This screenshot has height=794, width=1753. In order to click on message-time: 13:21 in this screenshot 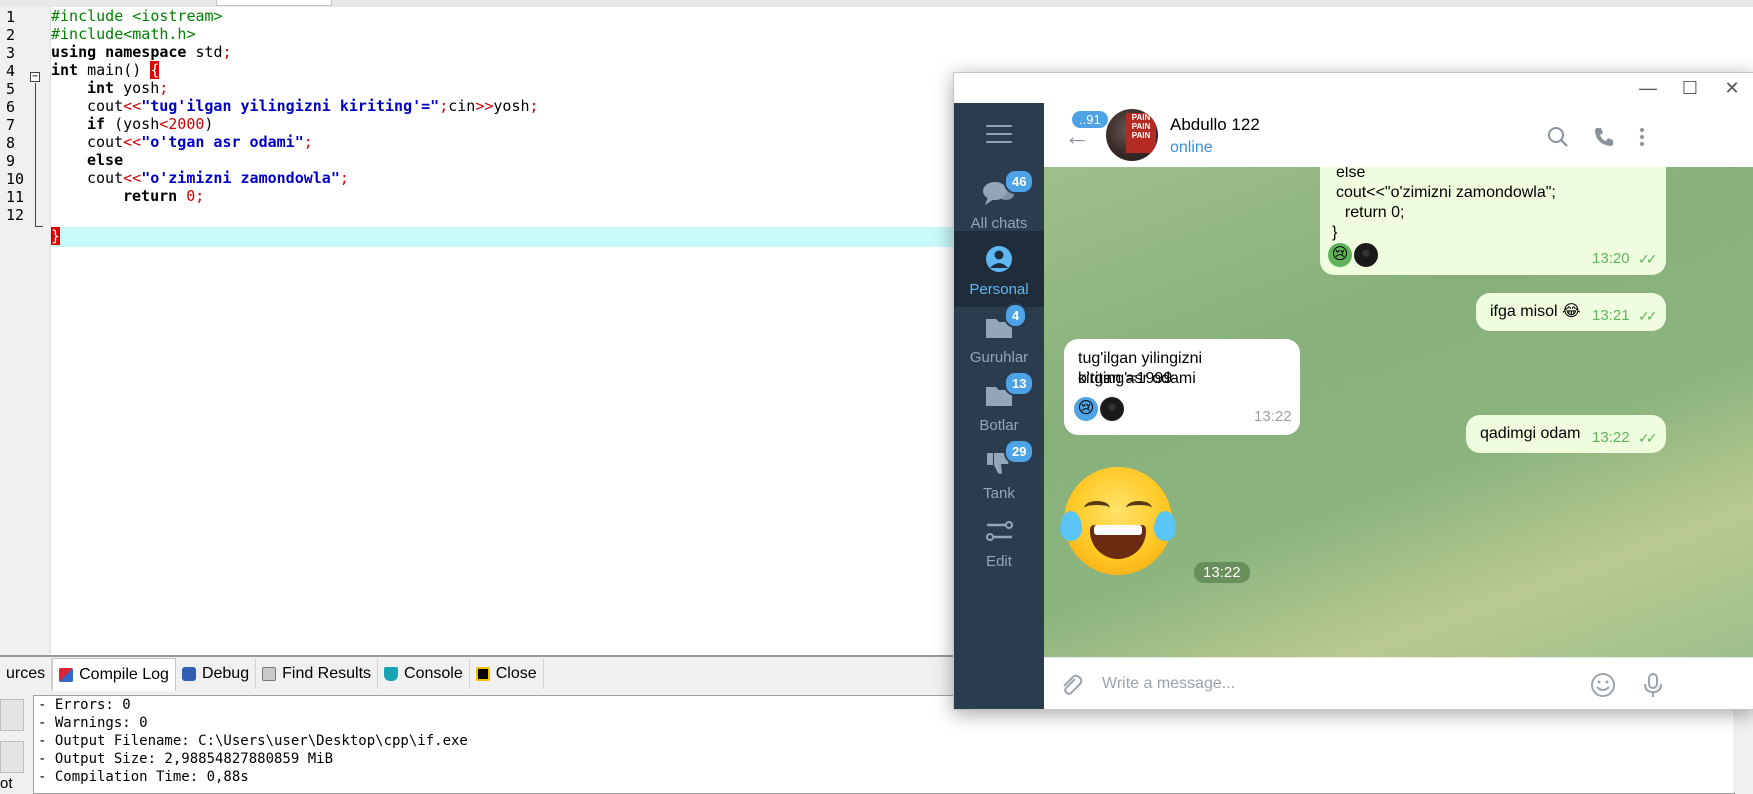, I will do `click(1611, 315)`.